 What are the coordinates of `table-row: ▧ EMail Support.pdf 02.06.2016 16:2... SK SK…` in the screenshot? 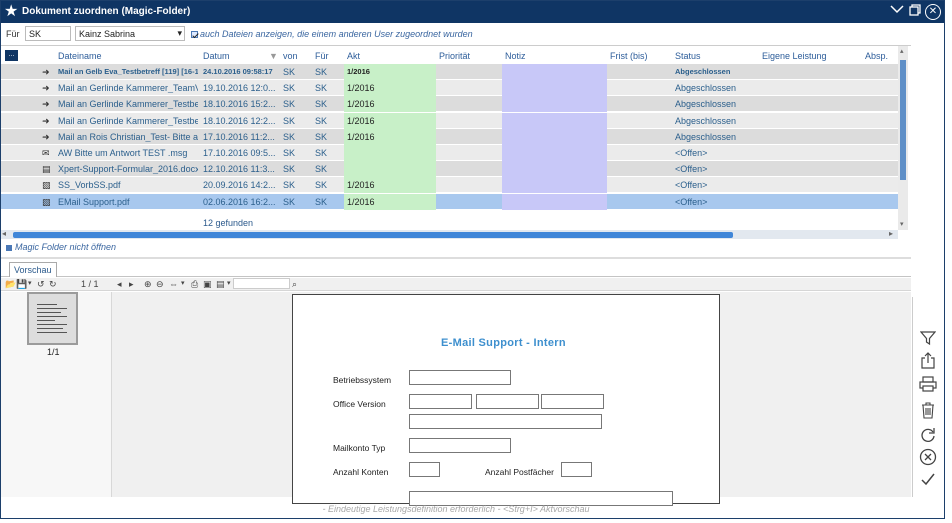 It's located at (449, 201).